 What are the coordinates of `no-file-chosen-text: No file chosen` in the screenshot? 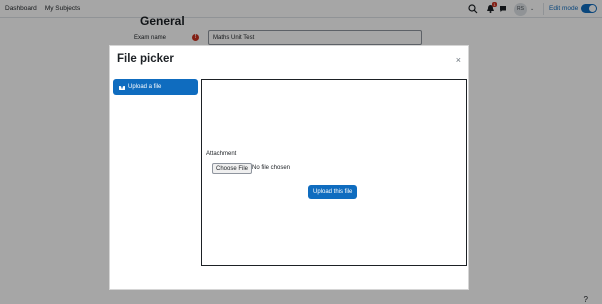 It's located at (271, 168).